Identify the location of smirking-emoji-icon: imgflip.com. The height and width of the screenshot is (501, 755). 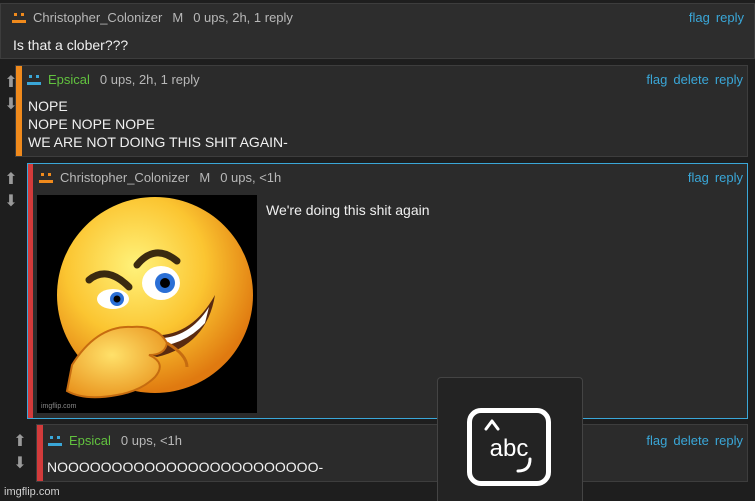
(147, 303).